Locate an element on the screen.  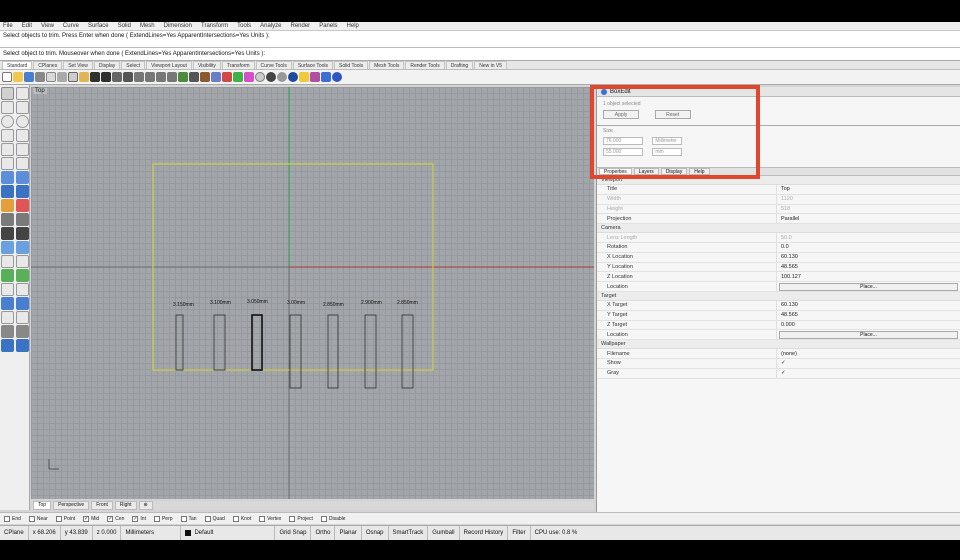
tab-curve-tools: Curve Tools is located at coordinates (273, 65).